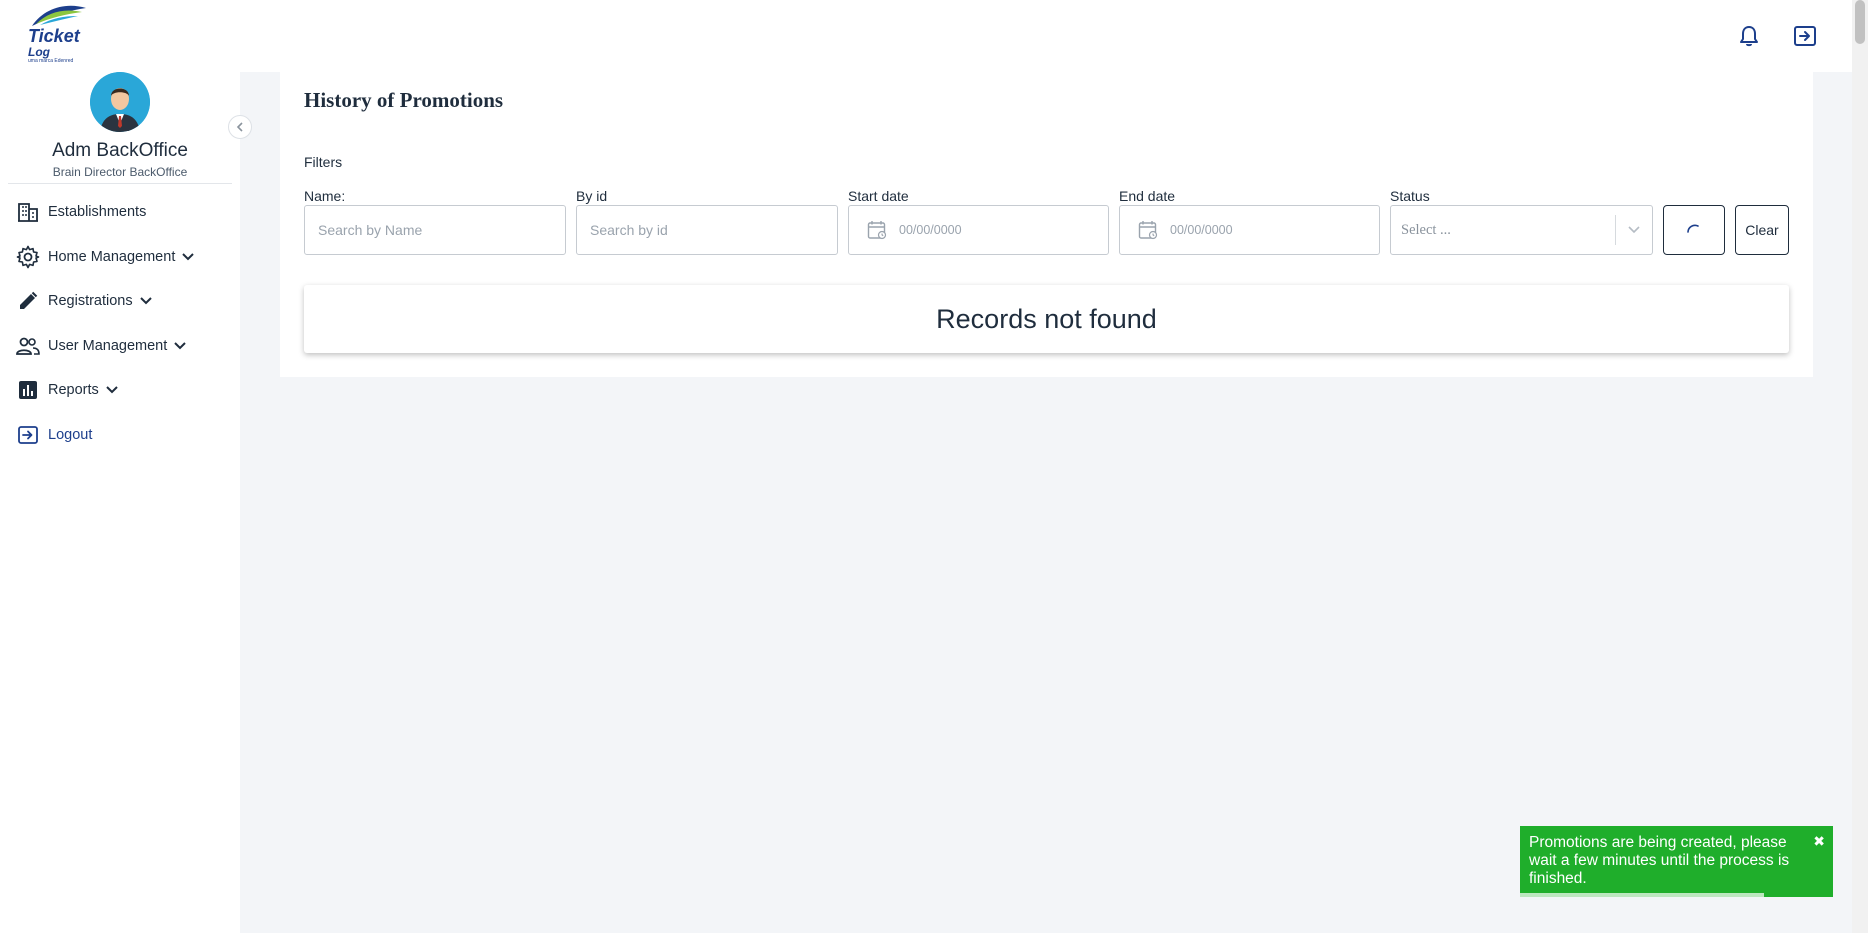 This screenshot has width=1868, height=933. I want to click on select-separator, so click(1615, 230).